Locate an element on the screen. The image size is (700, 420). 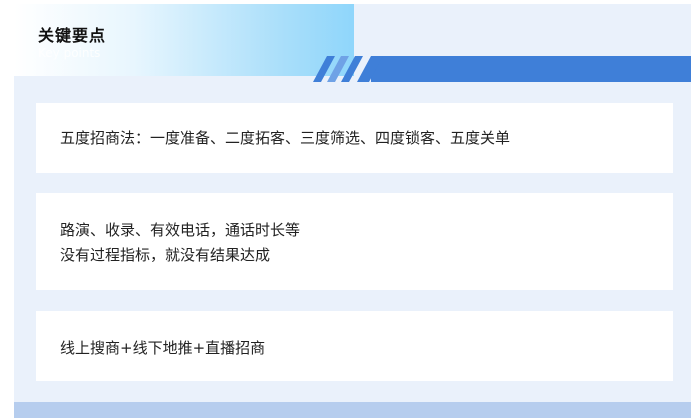
section-title: 关键要点 is located at coordinates (72, 35).